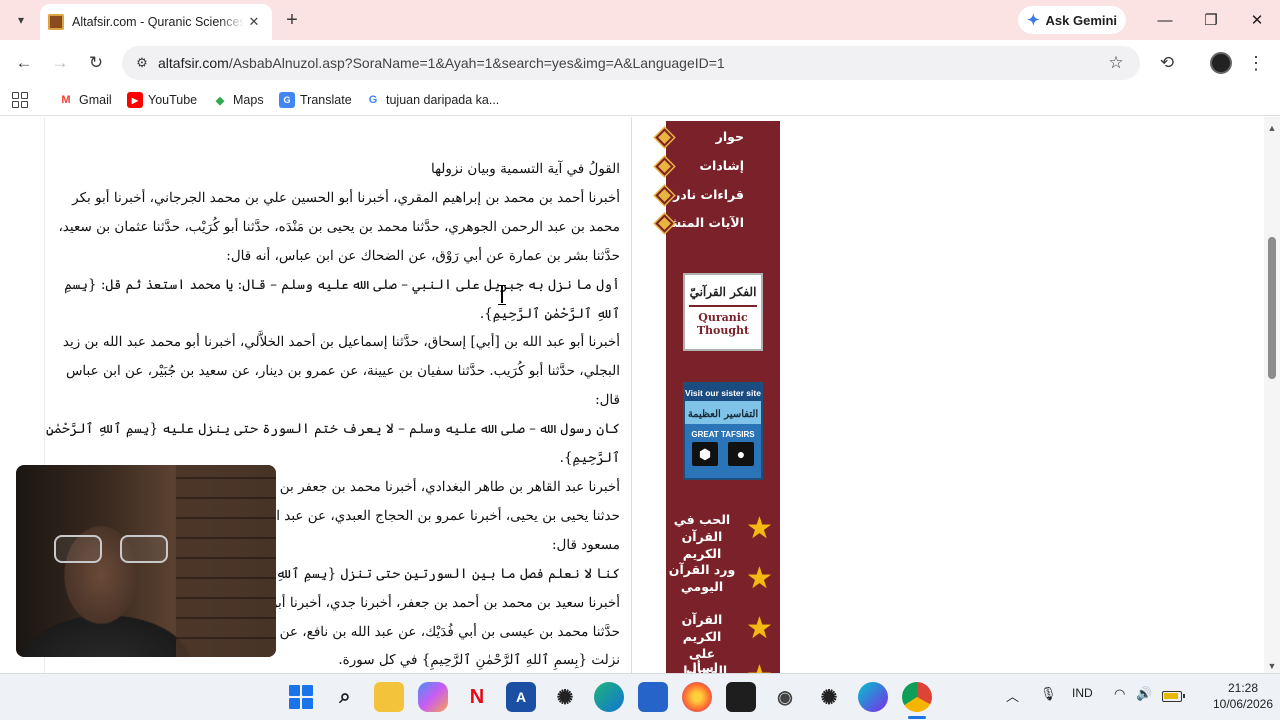 This screenshot has width=1280, height=720. Describe the element at coordinates (84, 100) in the screenshot. I see `bookmark-gmail: M Gmail` at that location.